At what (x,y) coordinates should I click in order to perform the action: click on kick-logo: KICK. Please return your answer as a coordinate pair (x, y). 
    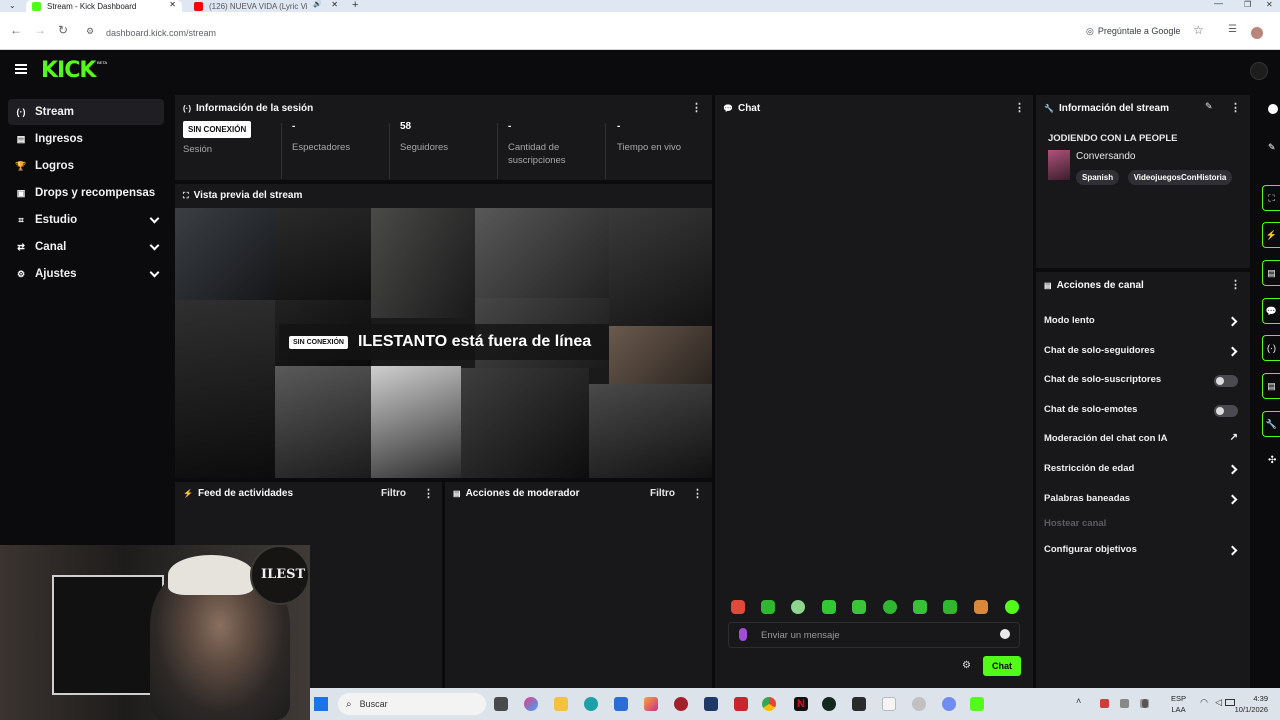
    Looking at the image, I should click on (68, 70).